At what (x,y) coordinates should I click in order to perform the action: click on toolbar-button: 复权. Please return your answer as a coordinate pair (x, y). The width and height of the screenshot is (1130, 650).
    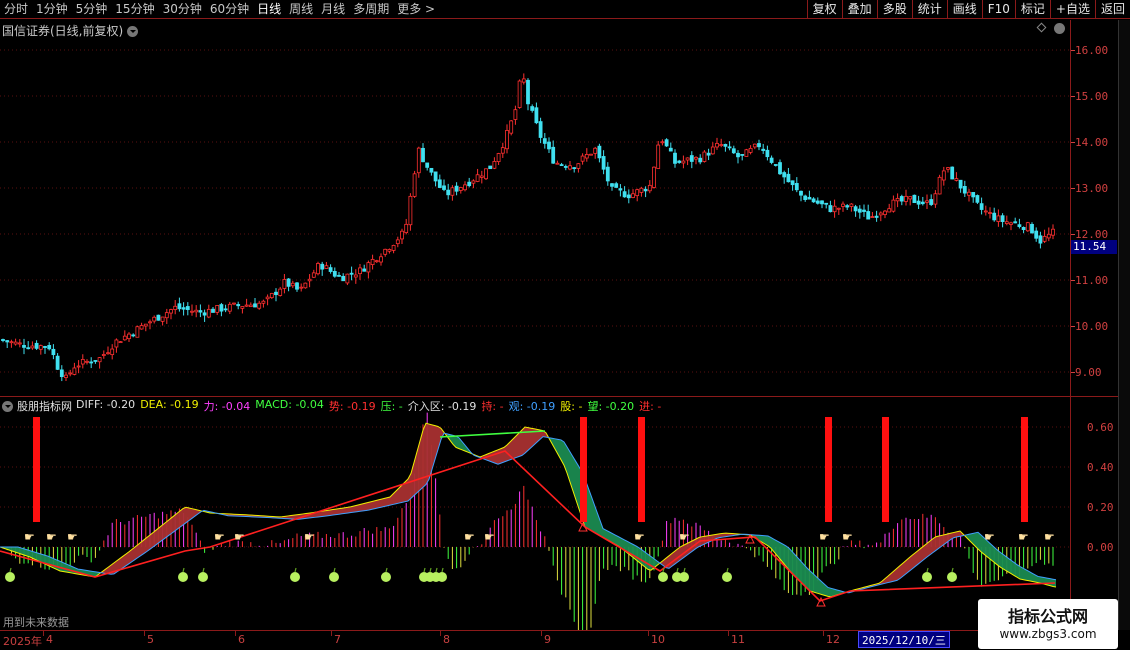
    Looking at the image, I should click on (824, 9).